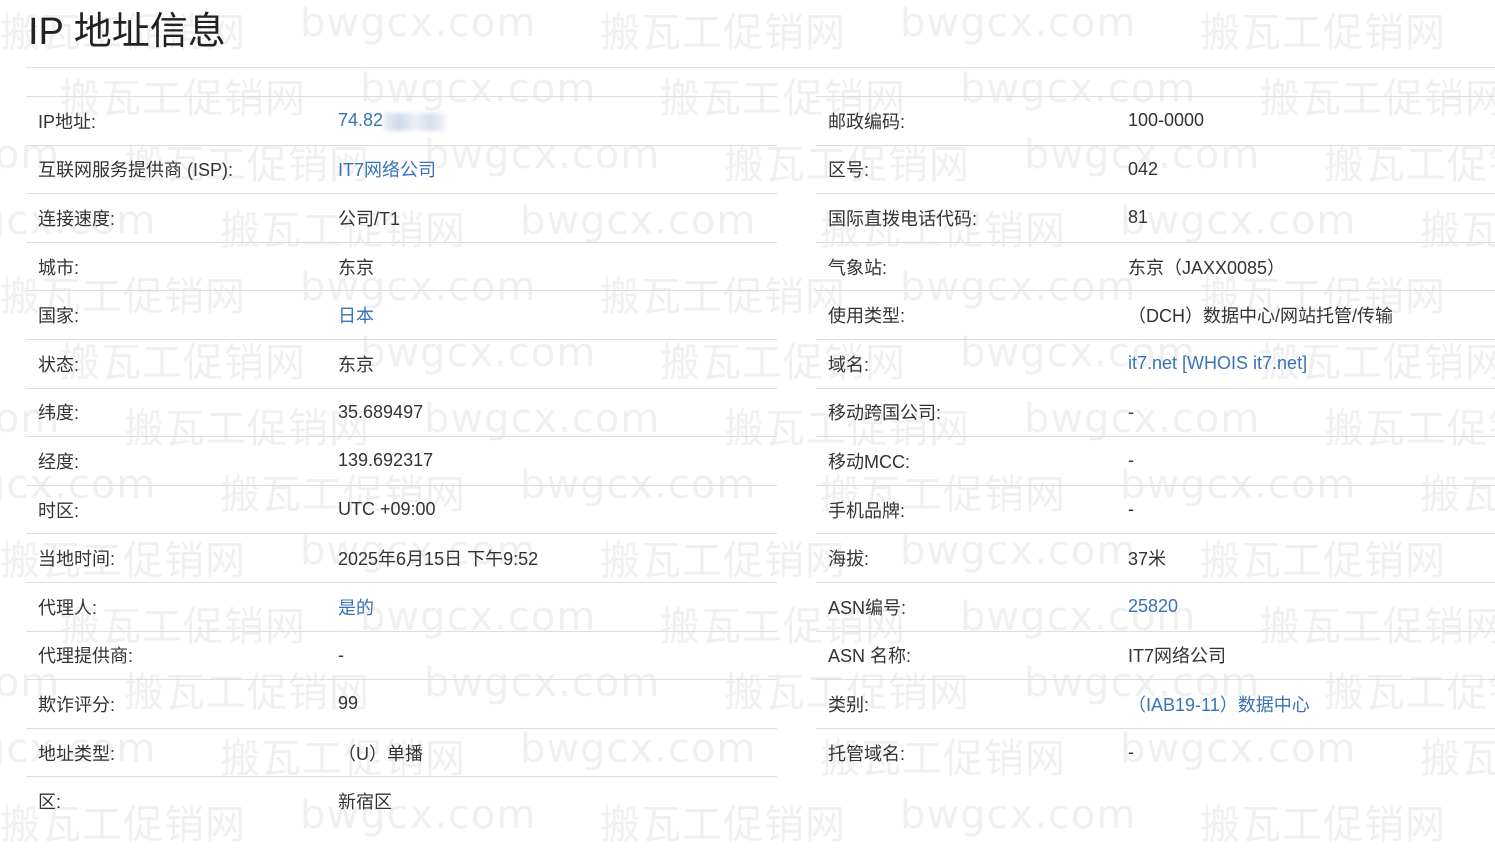 This screenshot has width=1495, height=848. I want to click on info-row: 海拔: 37米, so click(1155, 557).